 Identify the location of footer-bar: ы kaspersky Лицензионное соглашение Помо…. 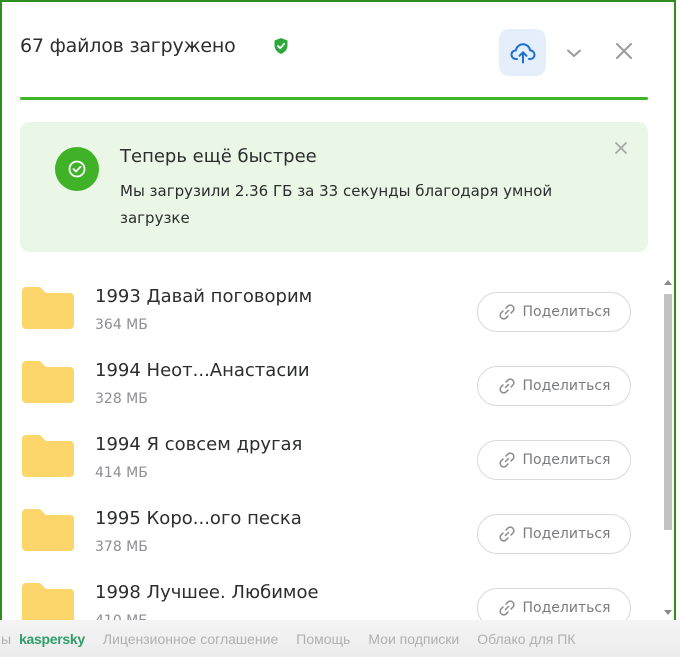
(340, 638).